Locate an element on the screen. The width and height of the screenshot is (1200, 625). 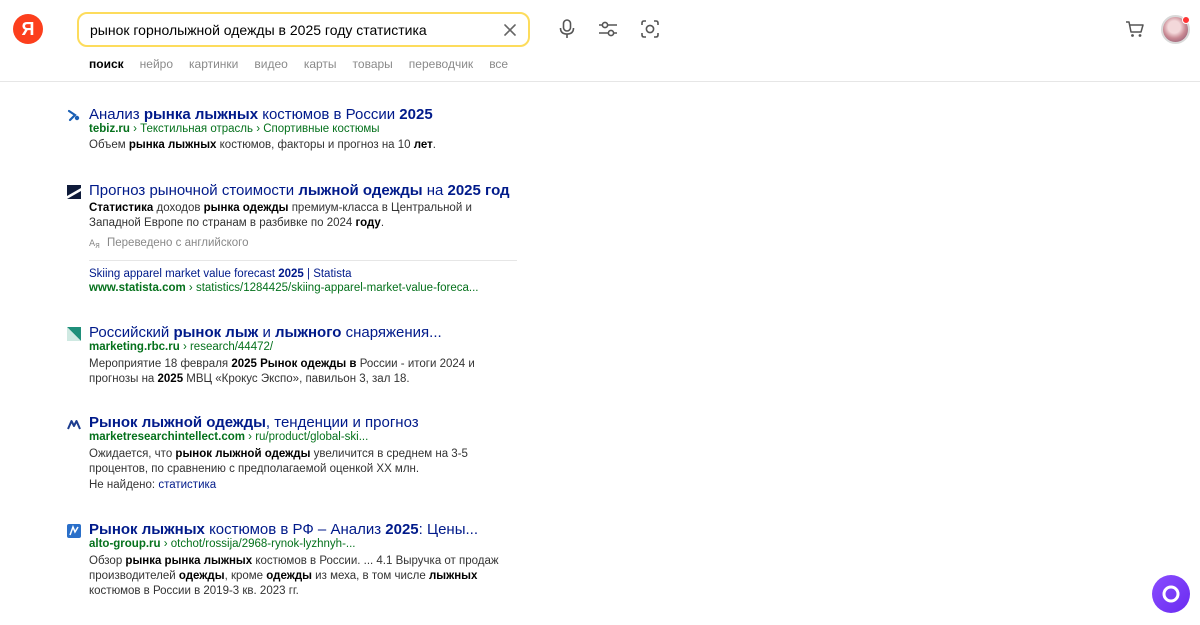
alice-icon is located at coordinates (1171, 594).